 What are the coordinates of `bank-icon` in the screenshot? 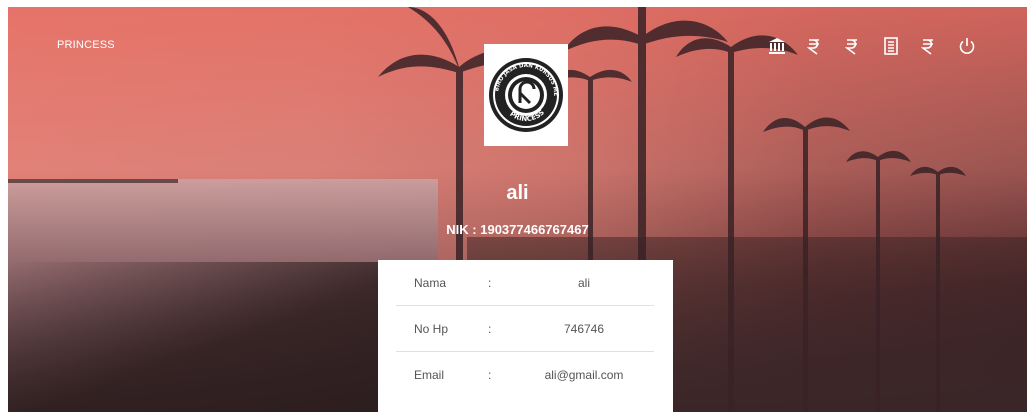 It's located at (777, 46).